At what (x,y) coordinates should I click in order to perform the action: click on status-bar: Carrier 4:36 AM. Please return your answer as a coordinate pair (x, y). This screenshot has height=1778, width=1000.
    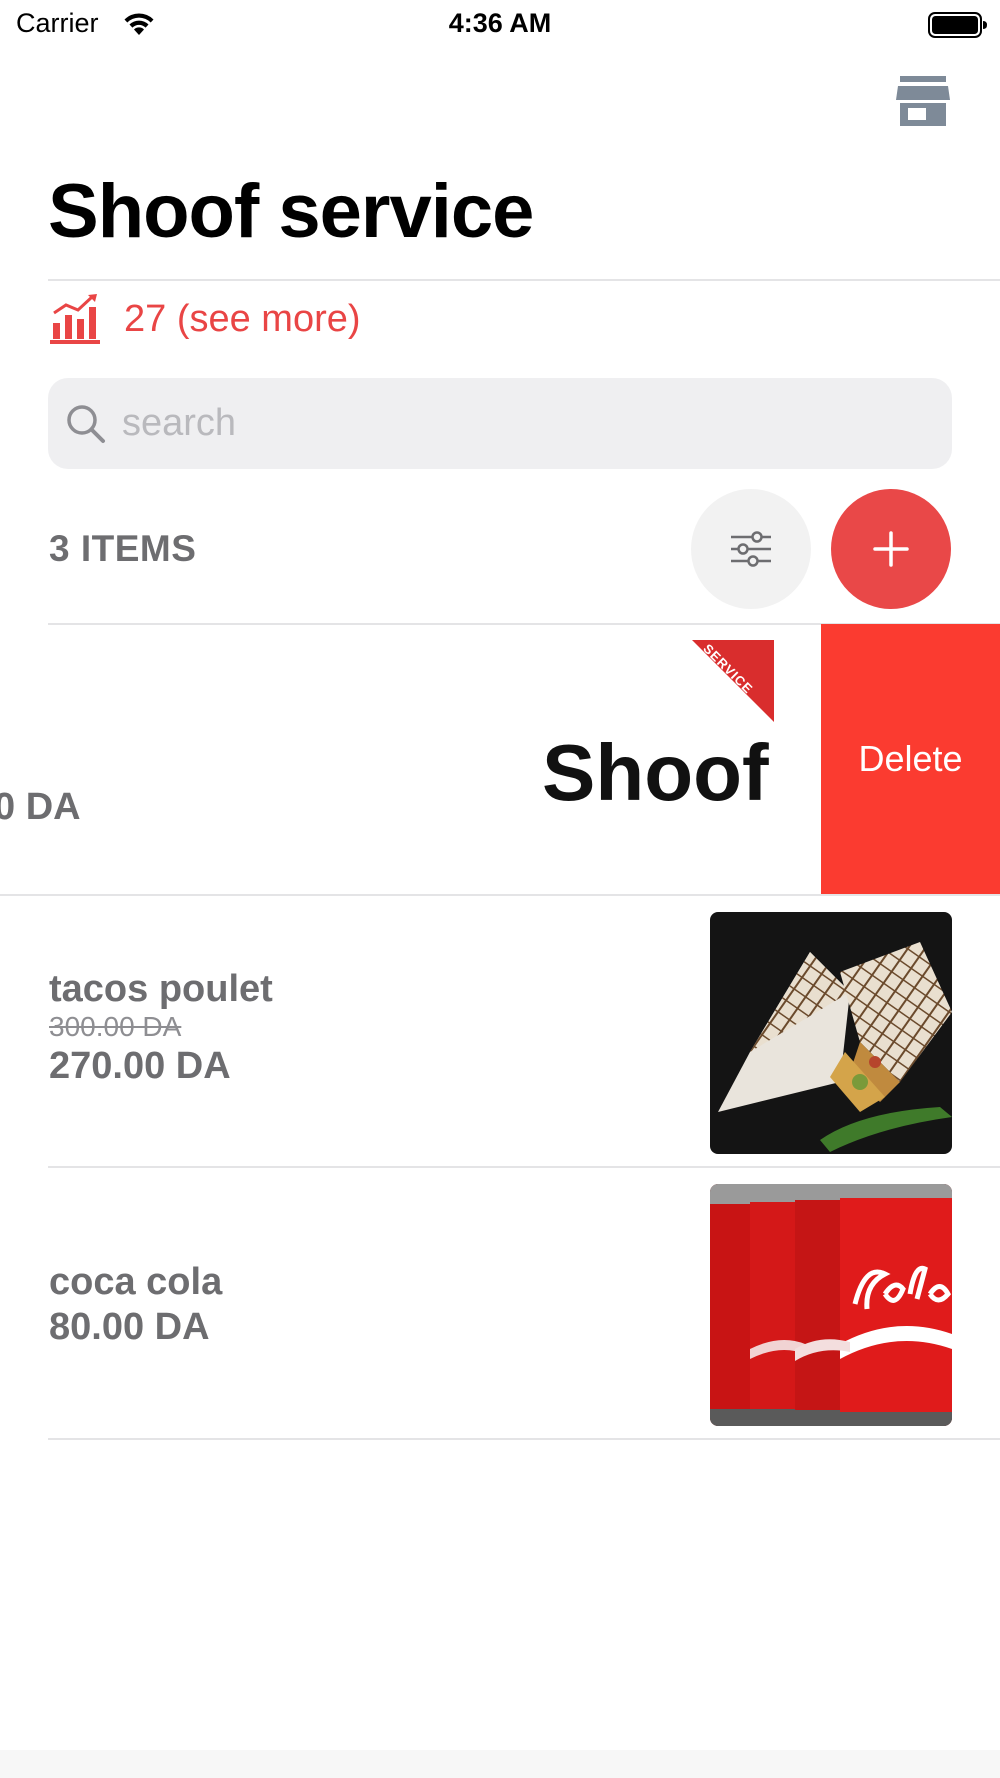
    Looking at the image, I should click on (500, 25).